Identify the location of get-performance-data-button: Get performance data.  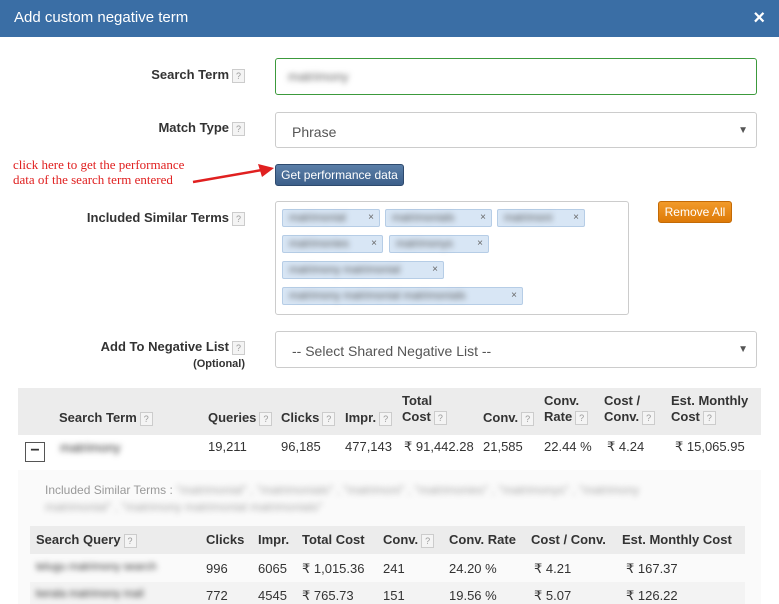
(339, 175).